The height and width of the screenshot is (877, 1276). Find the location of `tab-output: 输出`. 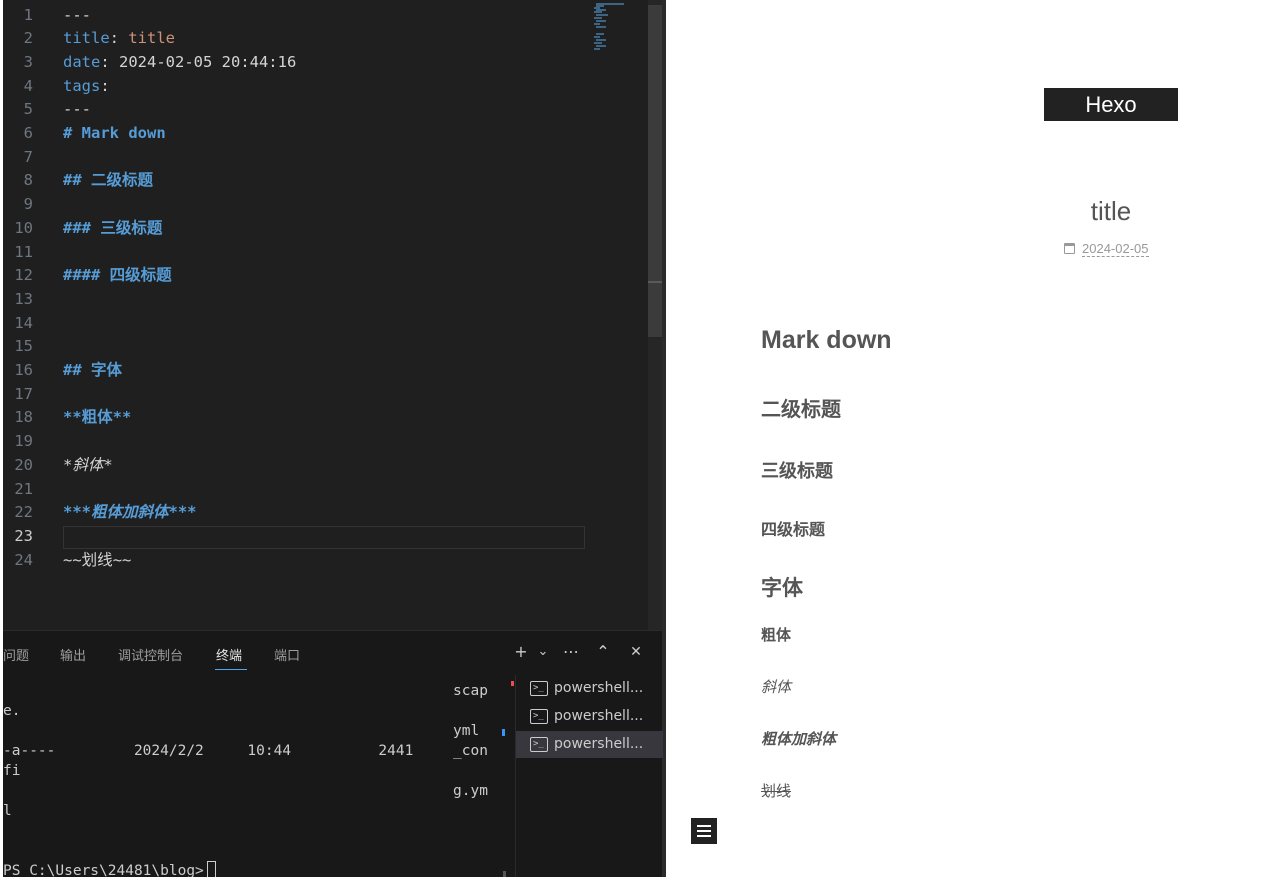

tab-output: 输出 is located at coordinates (73, 654).